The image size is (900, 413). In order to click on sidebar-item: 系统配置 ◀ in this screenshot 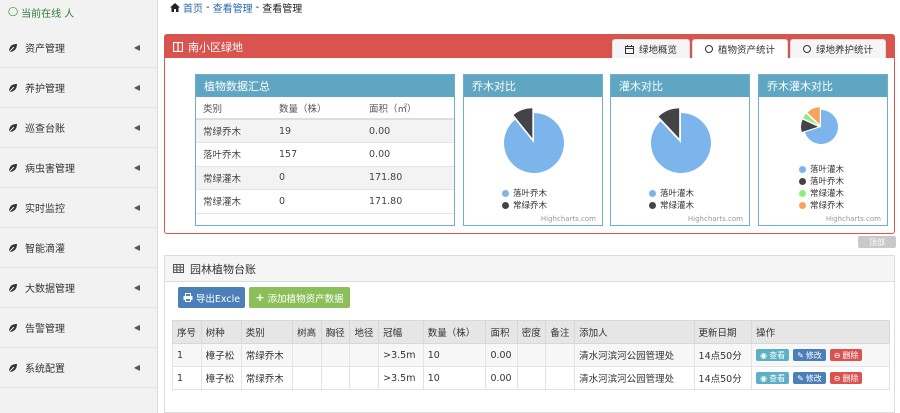, I will do `click(78, 368)`.